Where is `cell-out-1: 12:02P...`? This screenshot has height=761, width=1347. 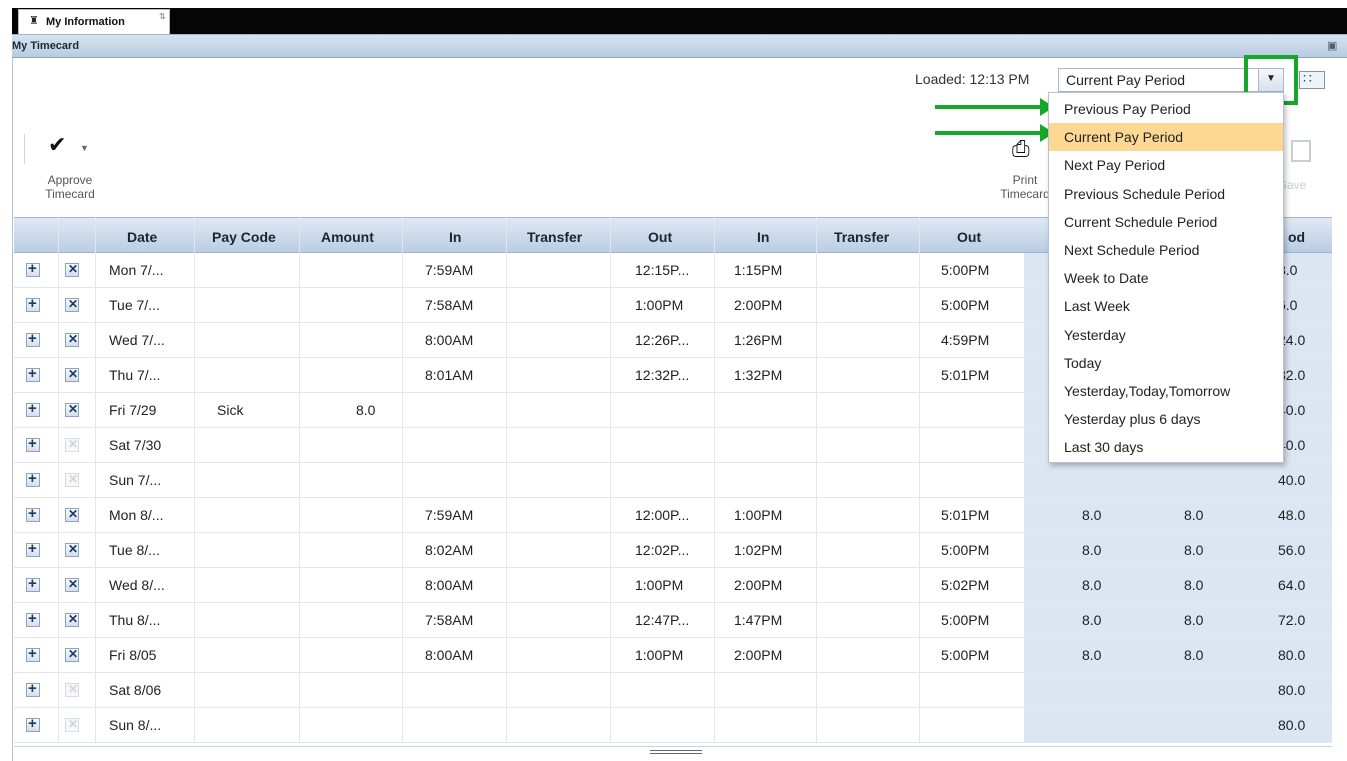 cell-out-1: 12:02P... is located at coordinates (662, 550).